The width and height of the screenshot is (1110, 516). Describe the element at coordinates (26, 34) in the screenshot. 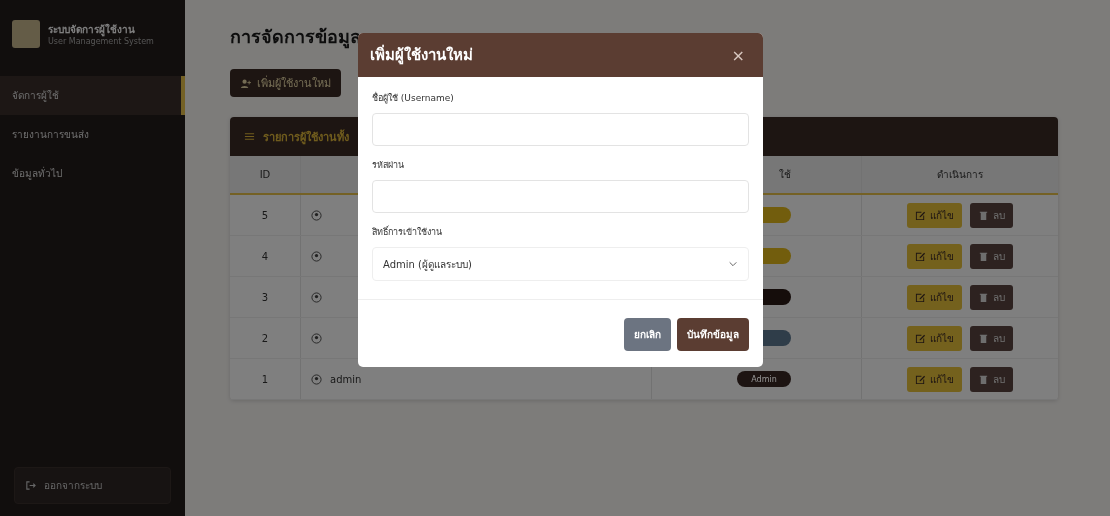

I see `logo-icon` at that location.